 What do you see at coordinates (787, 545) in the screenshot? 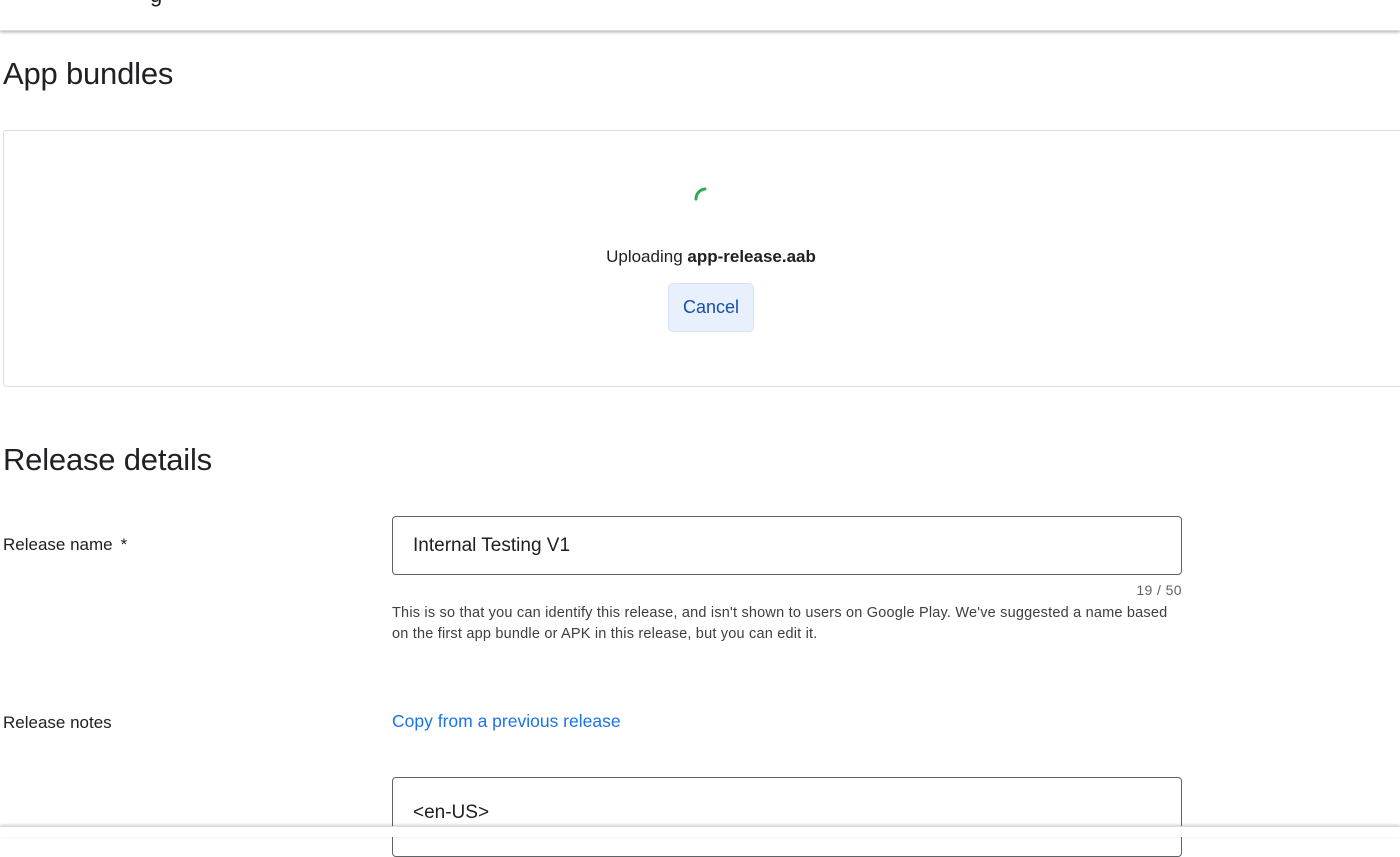
I see `release-name-input` at bounding box center [787, 545].